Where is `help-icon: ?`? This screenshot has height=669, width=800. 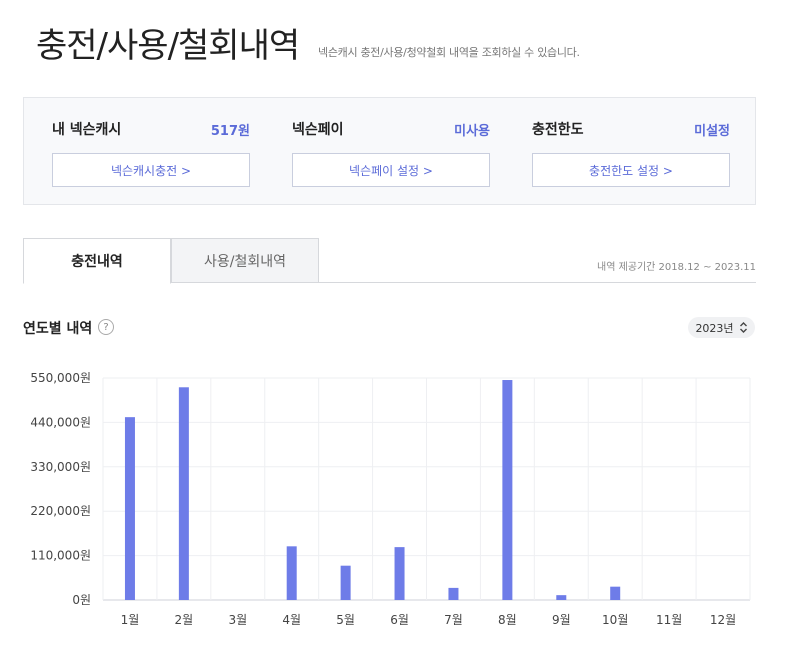 help-icon: ? is located at coordinates (106, 327).